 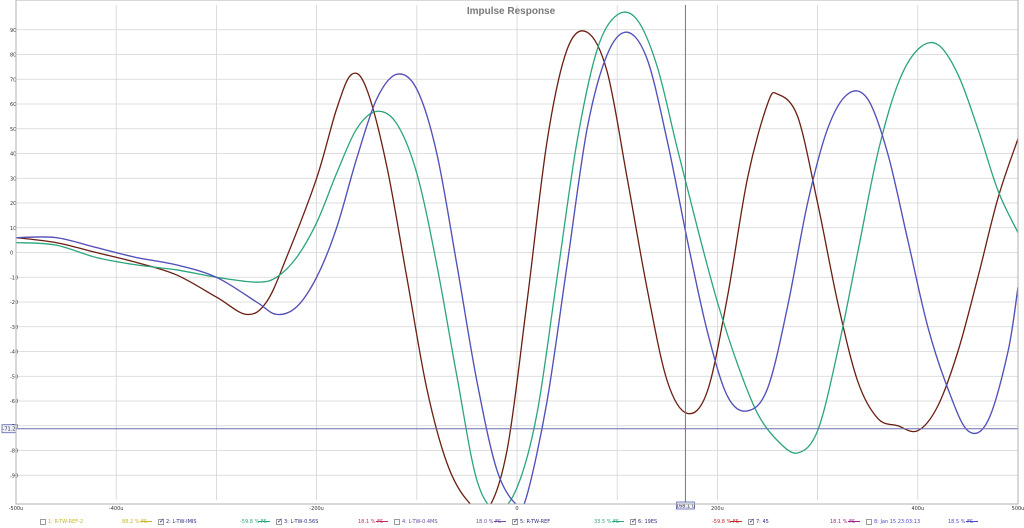 I want to click on y-tick-label: 10, so click(x=13, y=229).